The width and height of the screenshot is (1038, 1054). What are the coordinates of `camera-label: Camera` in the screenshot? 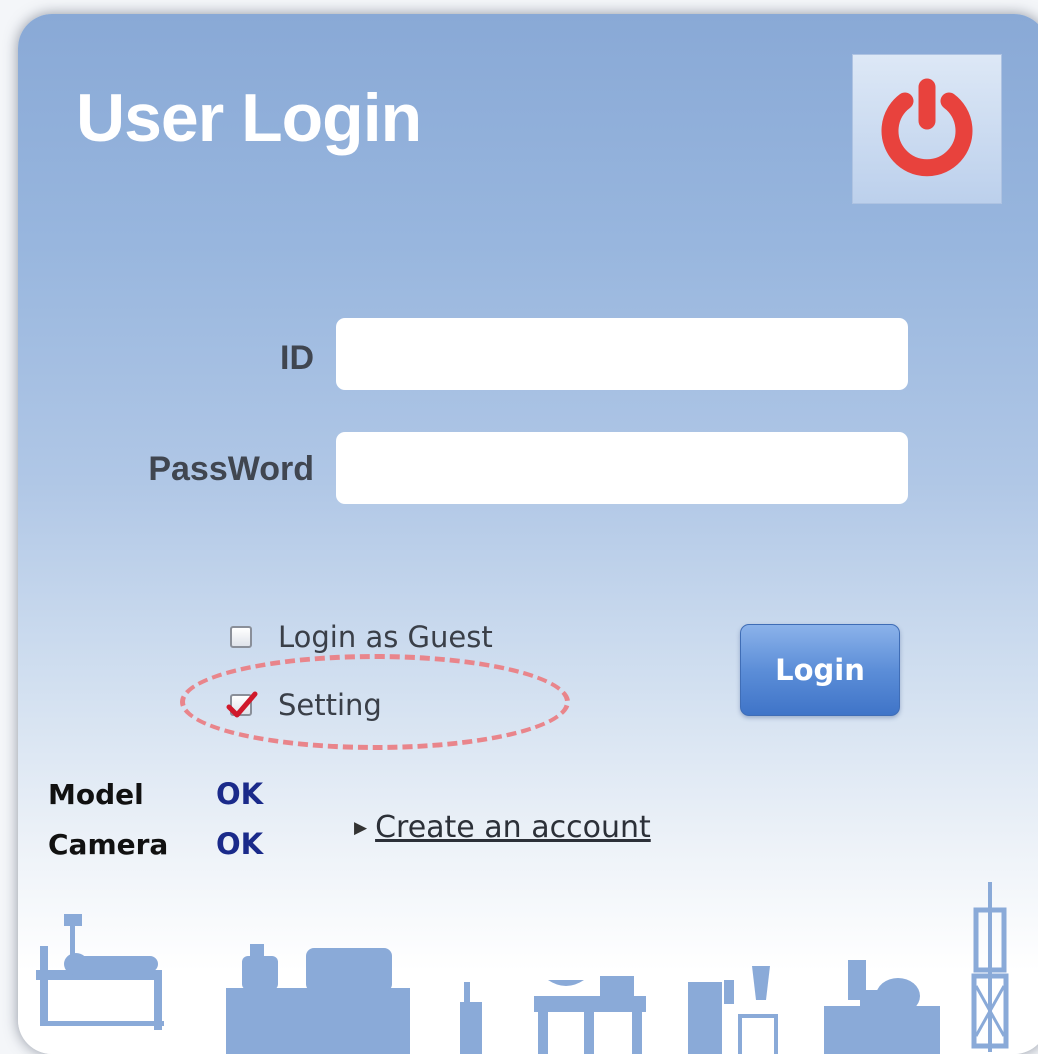 It's located at (108, 844).